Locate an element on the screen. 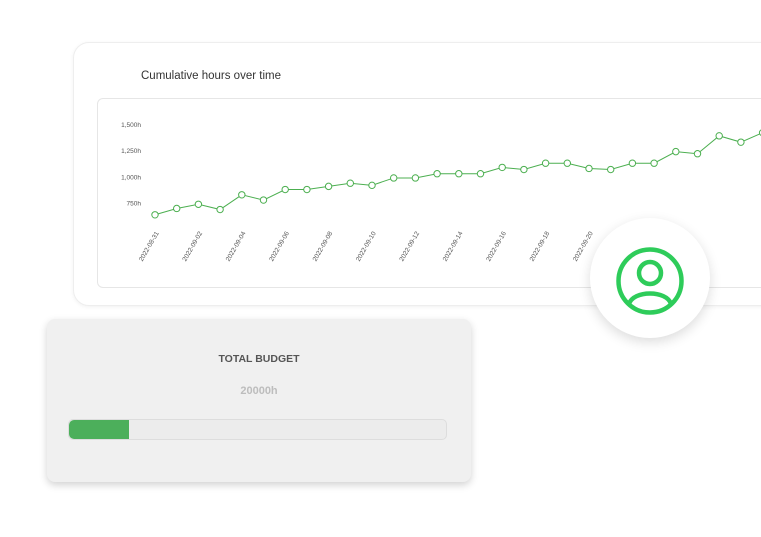 The height and width of the screenshot is (537, 761). y-tick-label: 1,250h is located at coordinates (131, 151).